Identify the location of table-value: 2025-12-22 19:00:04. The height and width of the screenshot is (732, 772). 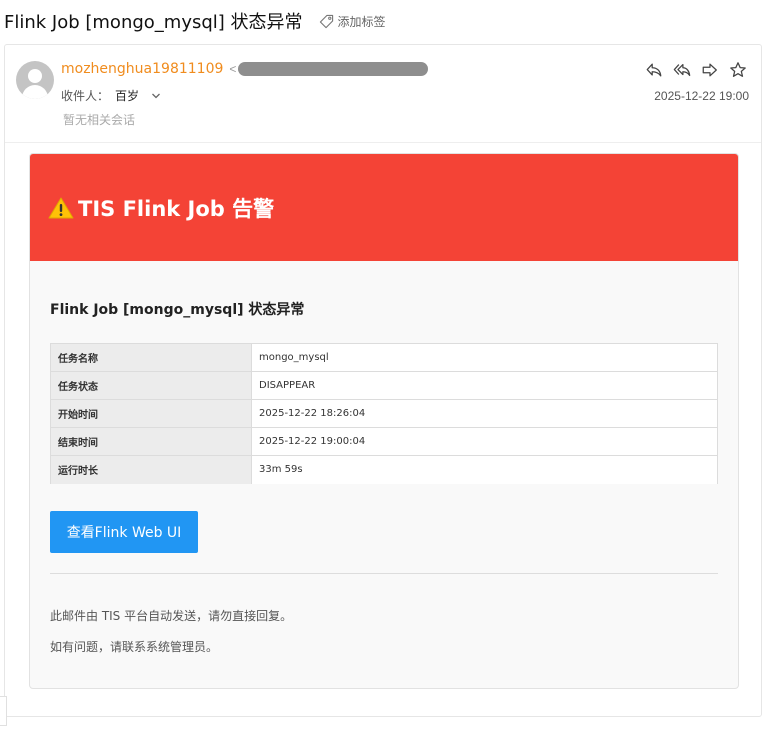
(484, 441).